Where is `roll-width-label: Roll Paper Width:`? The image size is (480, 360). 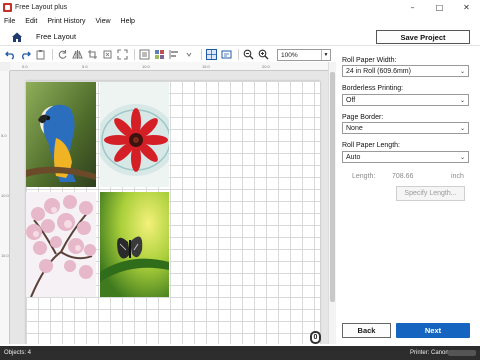 roll-width-label: Roll Paper Width: is located at coordinates (369, 60).